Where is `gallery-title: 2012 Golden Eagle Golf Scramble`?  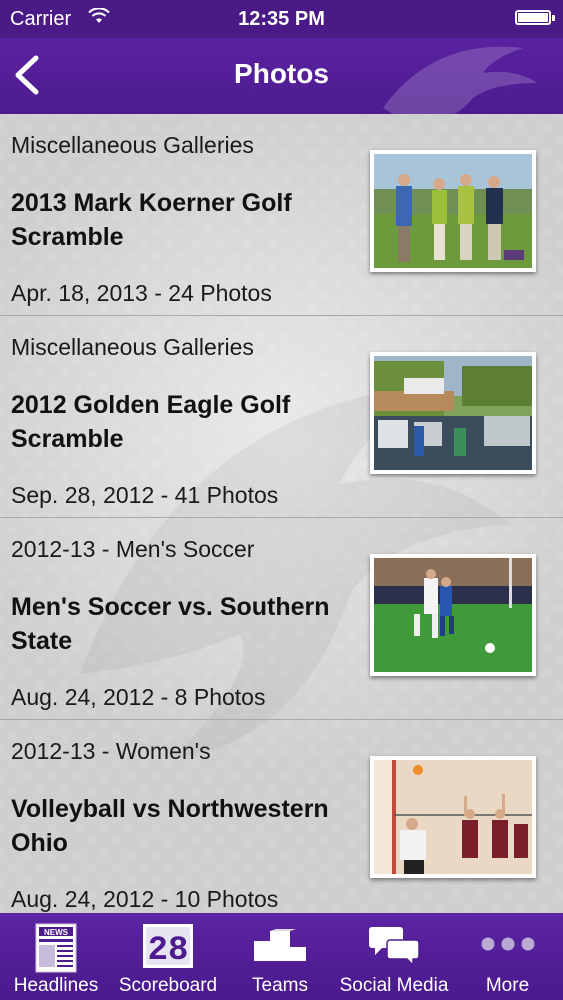 gallery-title: 2012 Golden Eagle Golf Scramble is located at coordinates (151, 422).